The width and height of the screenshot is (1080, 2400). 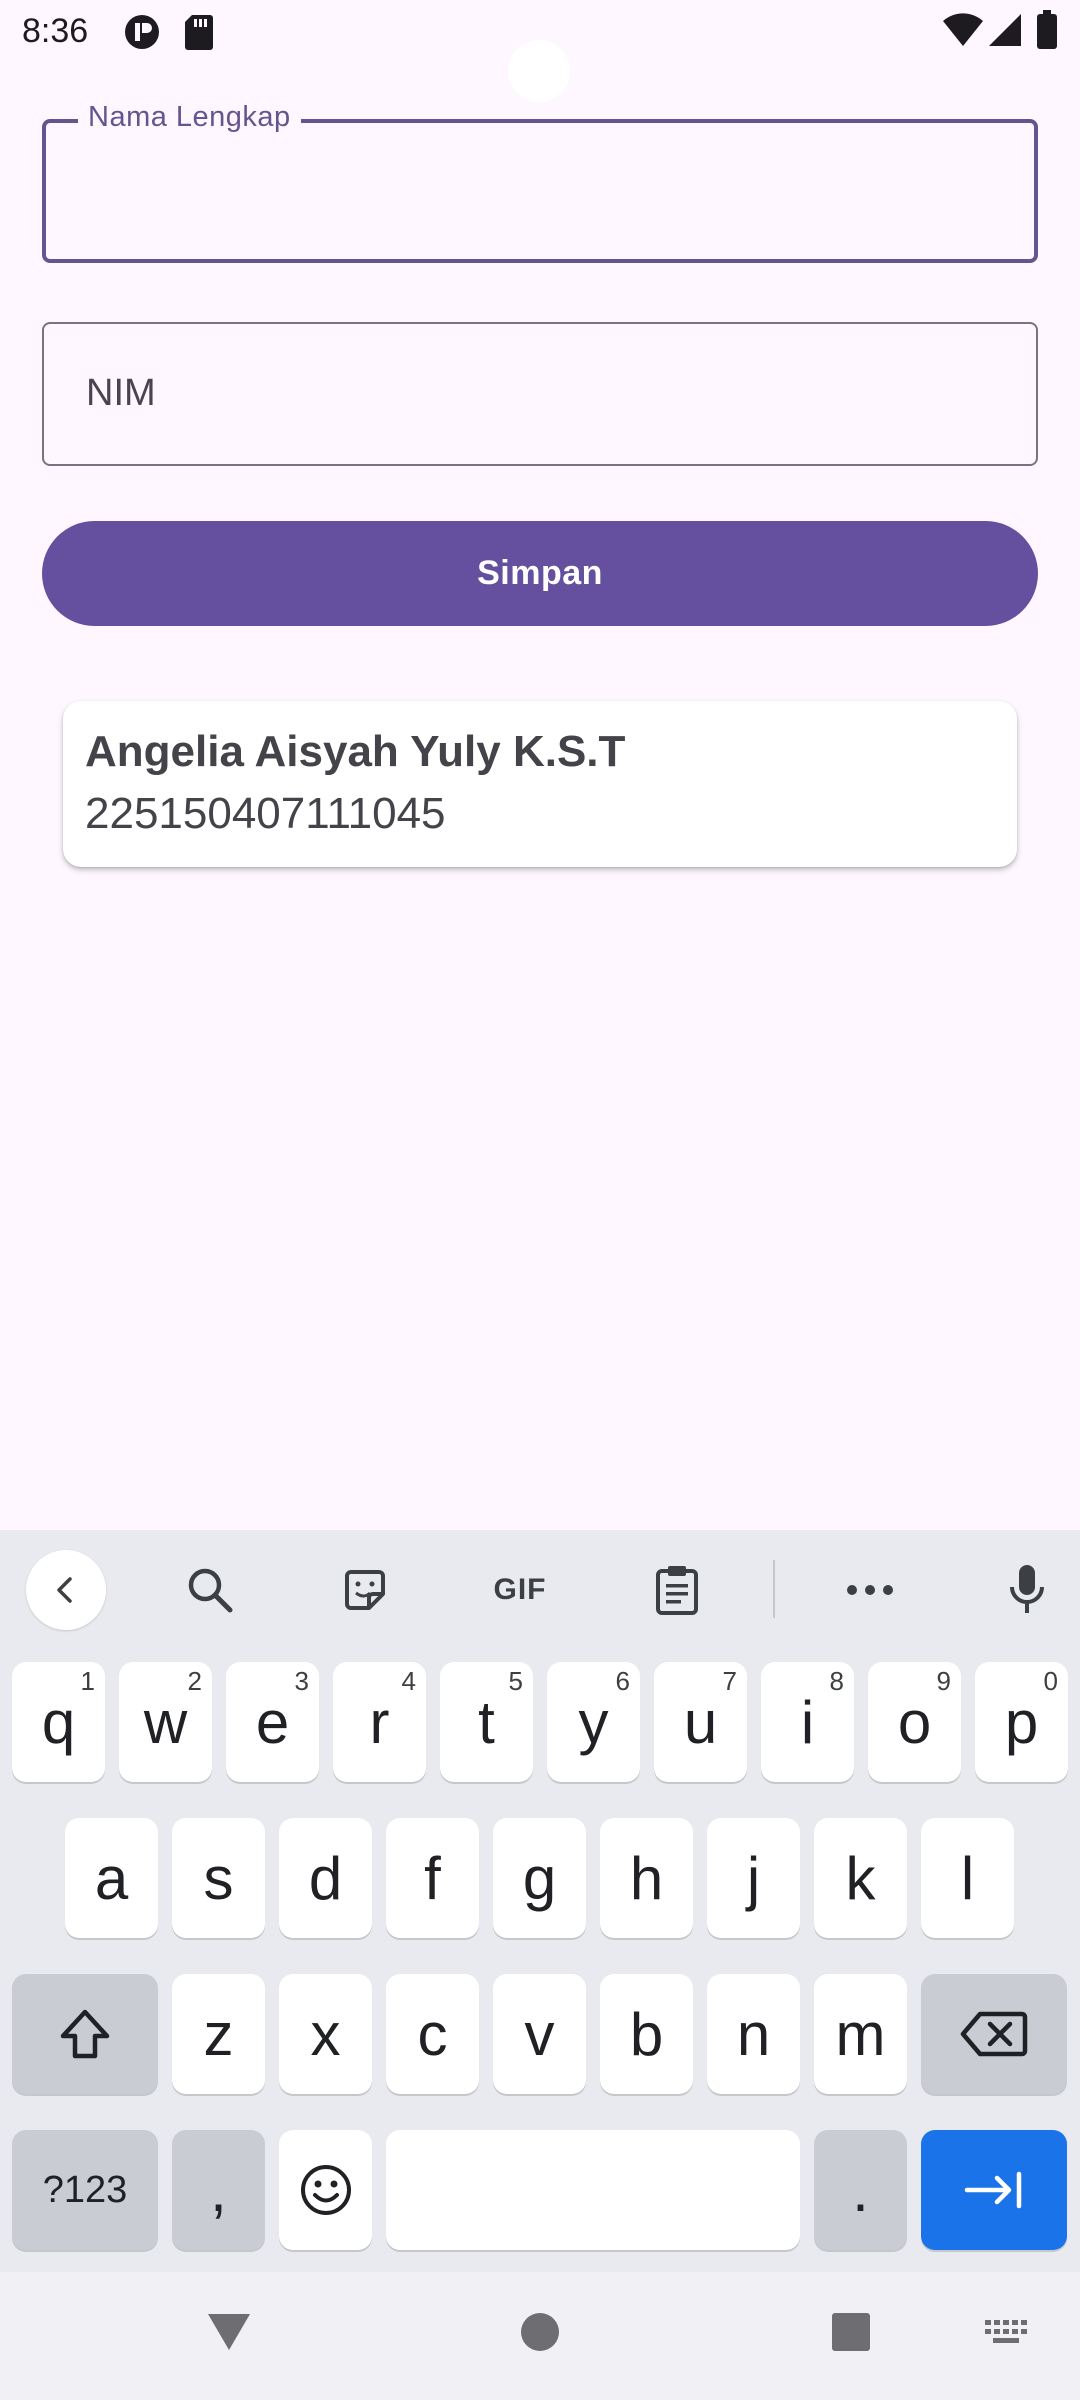 What do you see at coordinates (121, 393) in the screenshot?
I see `nim-field-placeholder: NIM` at bounding box center [121, 393].